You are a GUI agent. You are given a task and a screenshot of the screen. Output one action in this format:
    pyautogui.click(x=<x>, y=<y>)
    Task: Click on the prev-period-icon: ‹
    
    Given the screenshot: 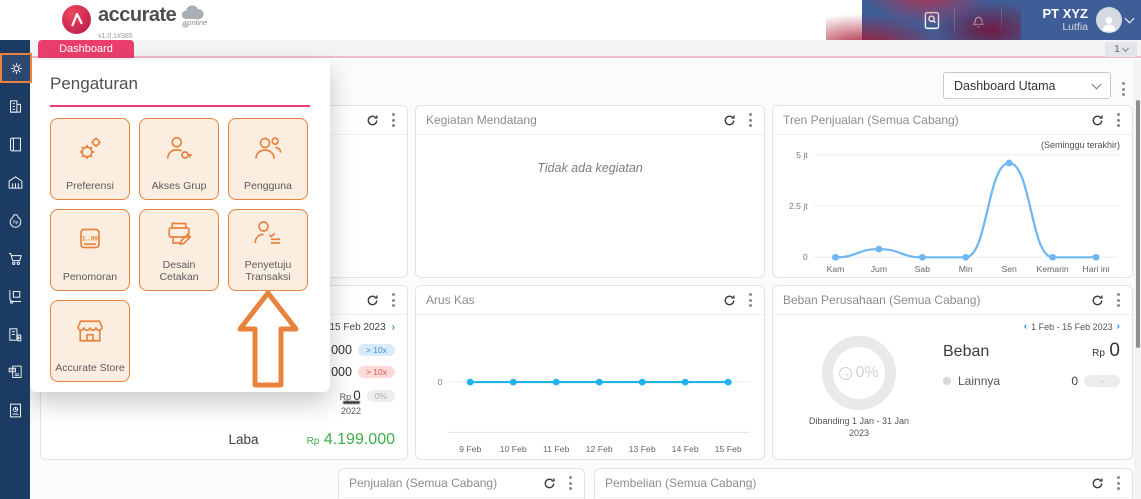 What is the action you would take?
    pyautogui.click(x=1025, y=326)
    